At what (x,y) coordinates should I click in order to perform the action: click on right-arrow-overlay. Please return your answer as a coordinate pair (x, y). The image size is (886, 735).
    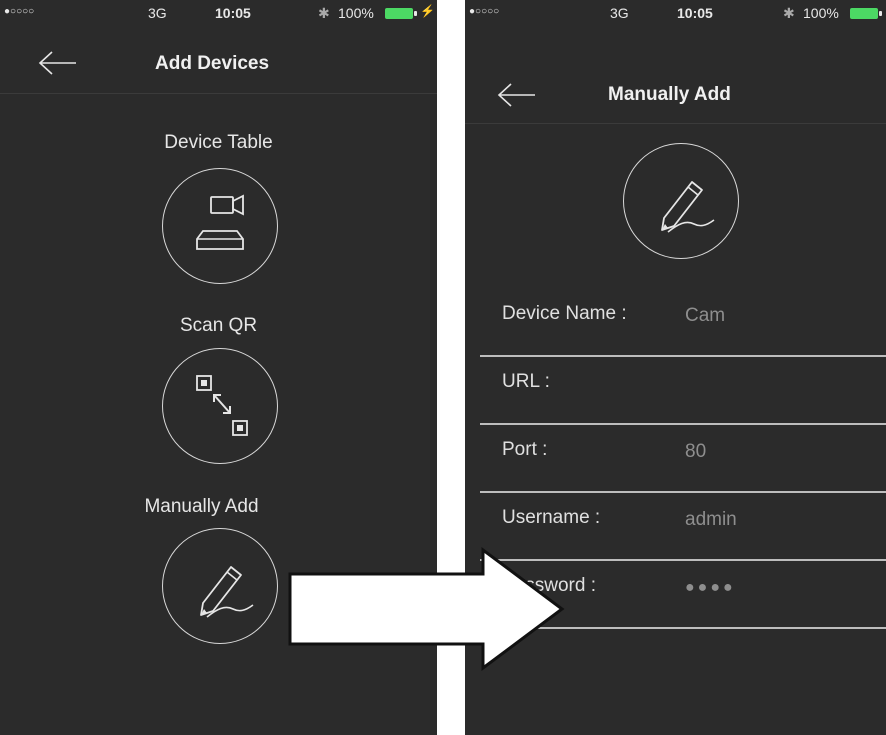
    Looking at the image, I should click on (426, 609).